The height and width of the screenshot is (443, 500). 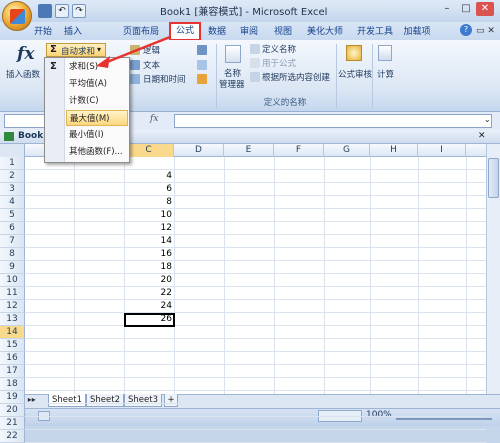 What do you see at coordinates (149, 254) in the screenshot?
I see `cell-c8: 16` at bounding box center [149, 254].